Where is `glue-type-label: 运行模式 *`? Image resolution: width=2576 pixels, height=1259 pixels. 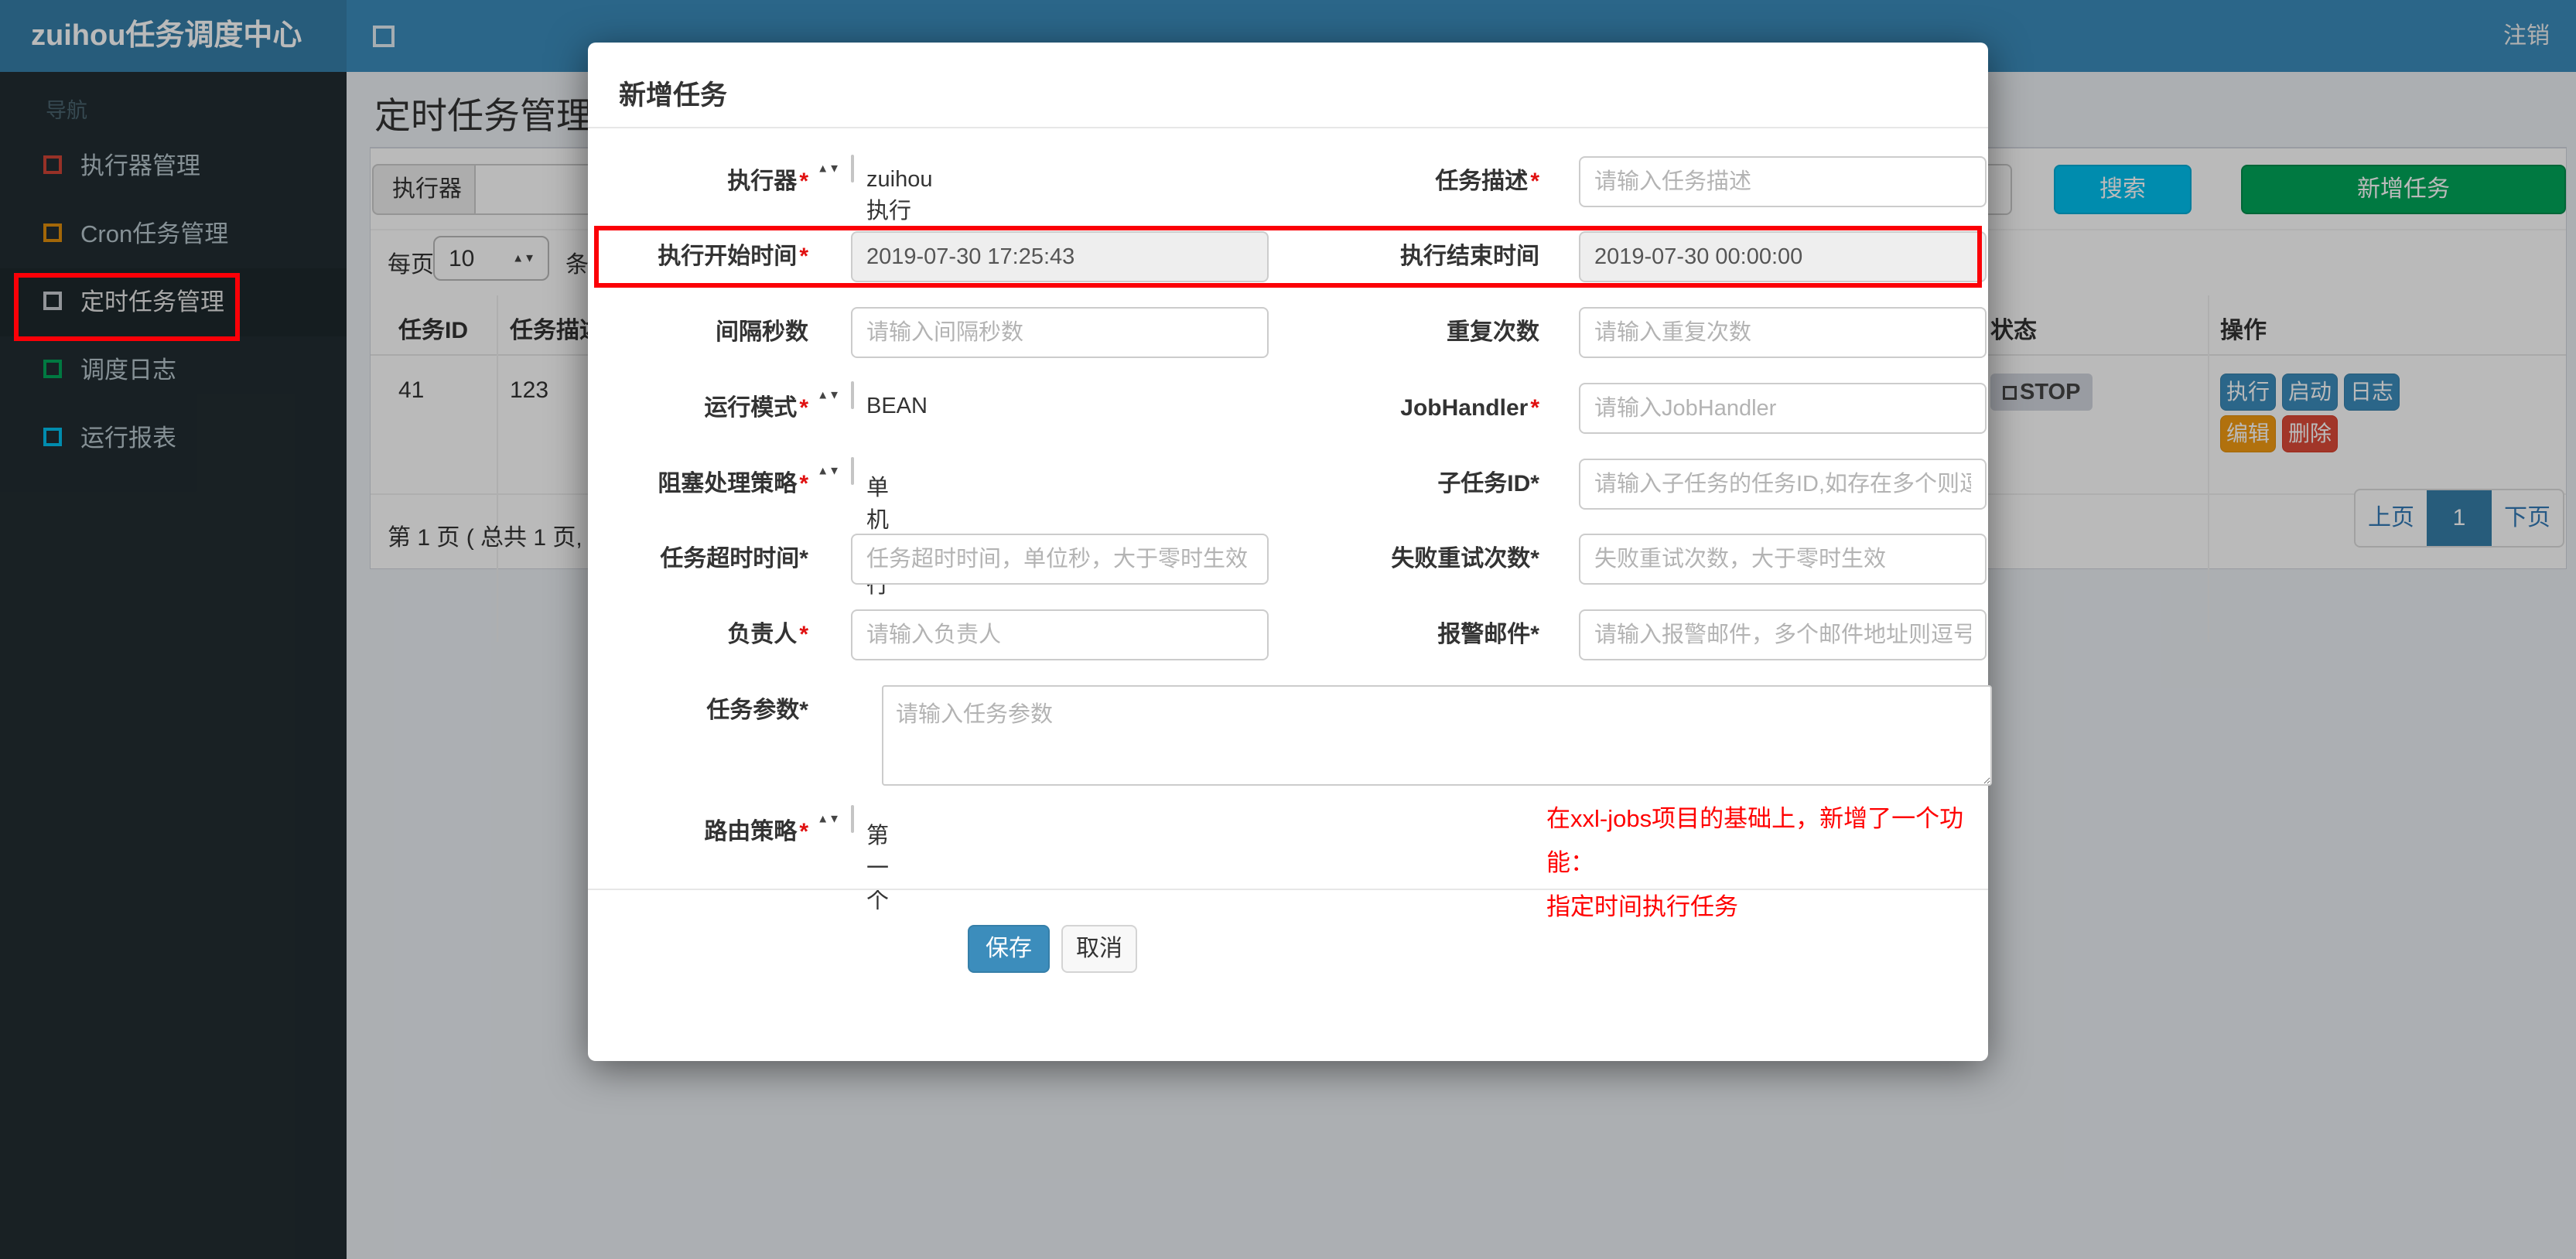 glue-type-label: 运行模式 * is located at coordinates (756, 408).